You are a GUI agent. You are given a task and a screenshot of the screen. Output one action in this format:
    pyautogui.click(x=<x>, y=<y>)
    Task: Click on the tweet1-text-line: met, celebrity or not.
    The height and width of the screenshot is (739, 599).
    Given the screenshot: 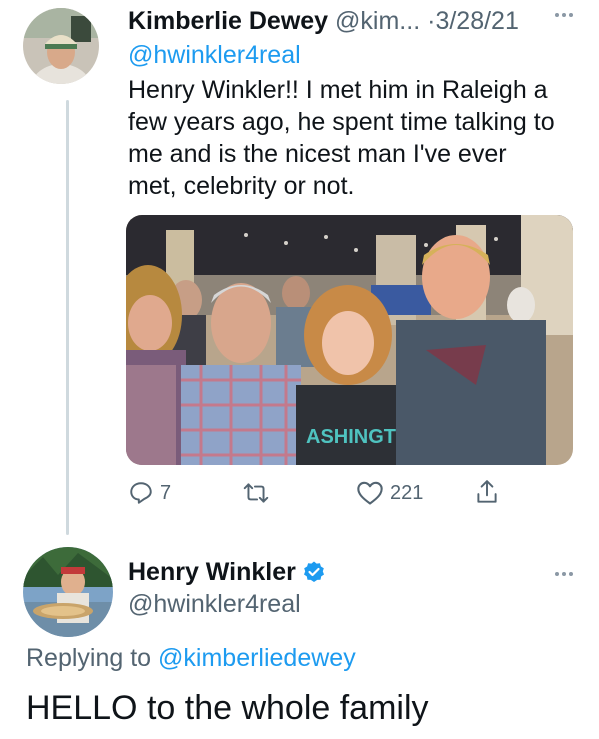 What is the action you would take?
    pyautogui.click(x=241, y=186)
    